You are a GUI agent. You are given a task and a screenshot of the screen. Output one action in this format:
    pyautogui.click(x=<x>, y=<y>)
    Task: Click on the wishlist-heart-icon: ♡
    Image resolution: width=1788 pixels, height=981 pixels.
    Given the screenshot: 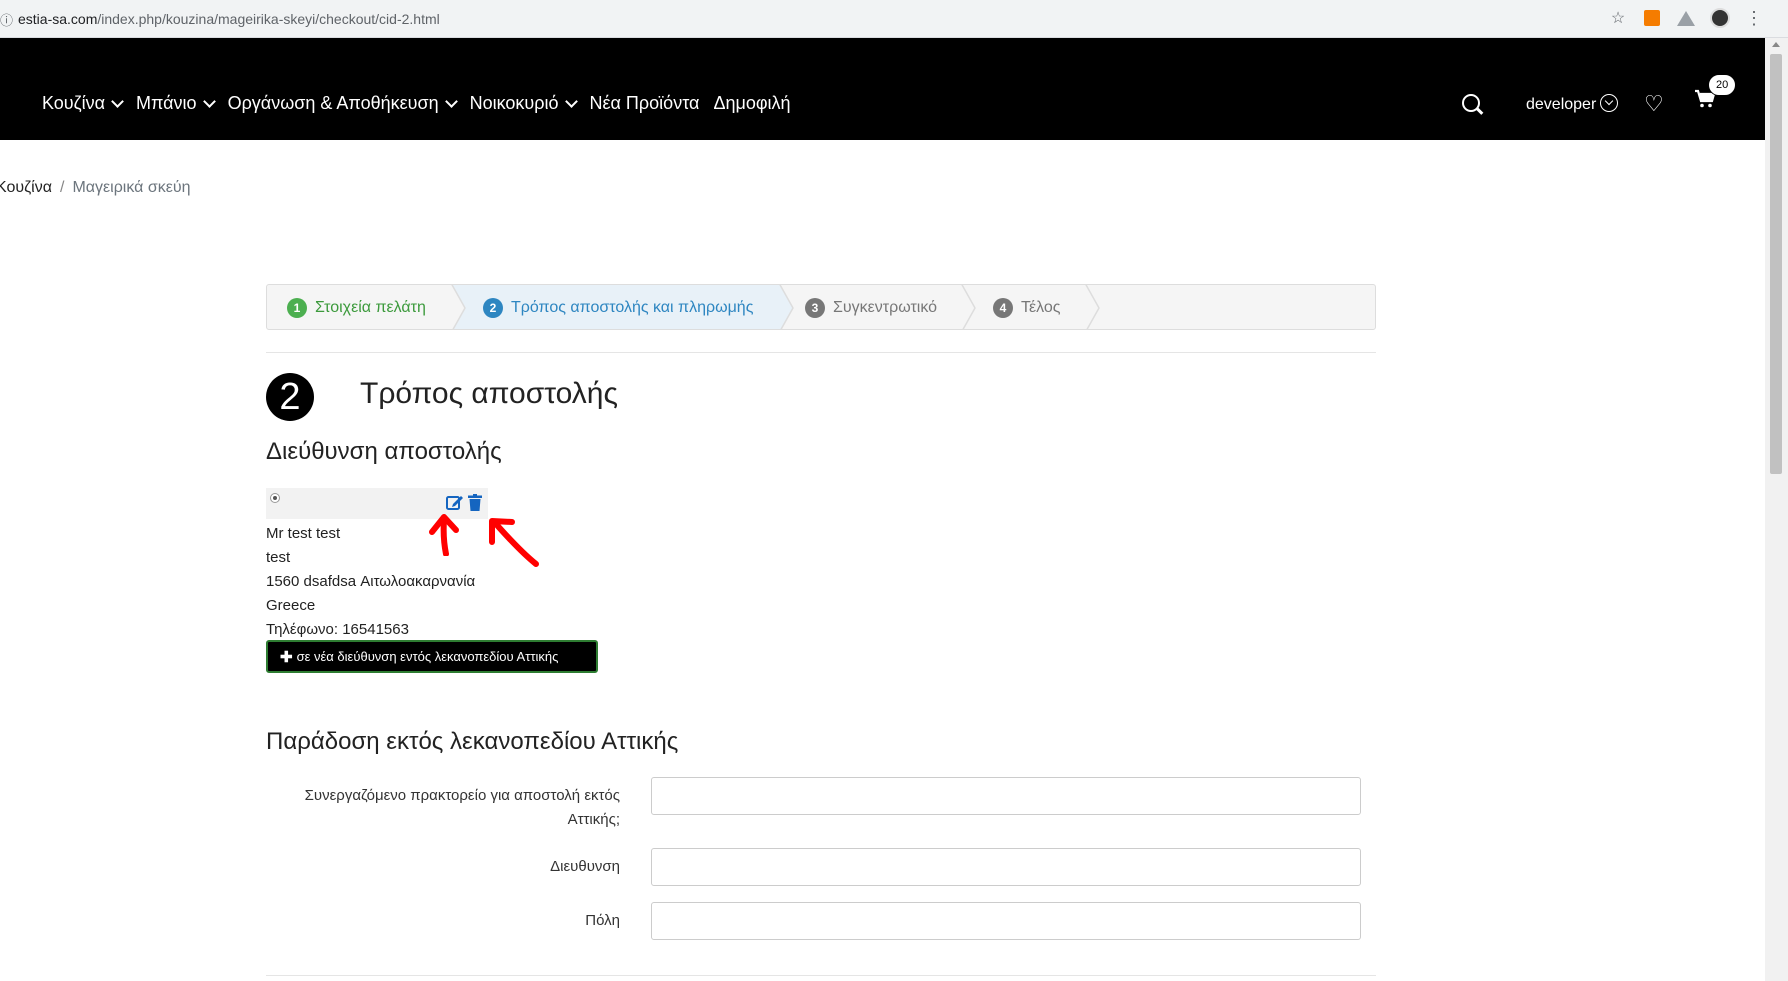 What is the action you would take?
    pyautogui.click(x=1654, y=104)
    